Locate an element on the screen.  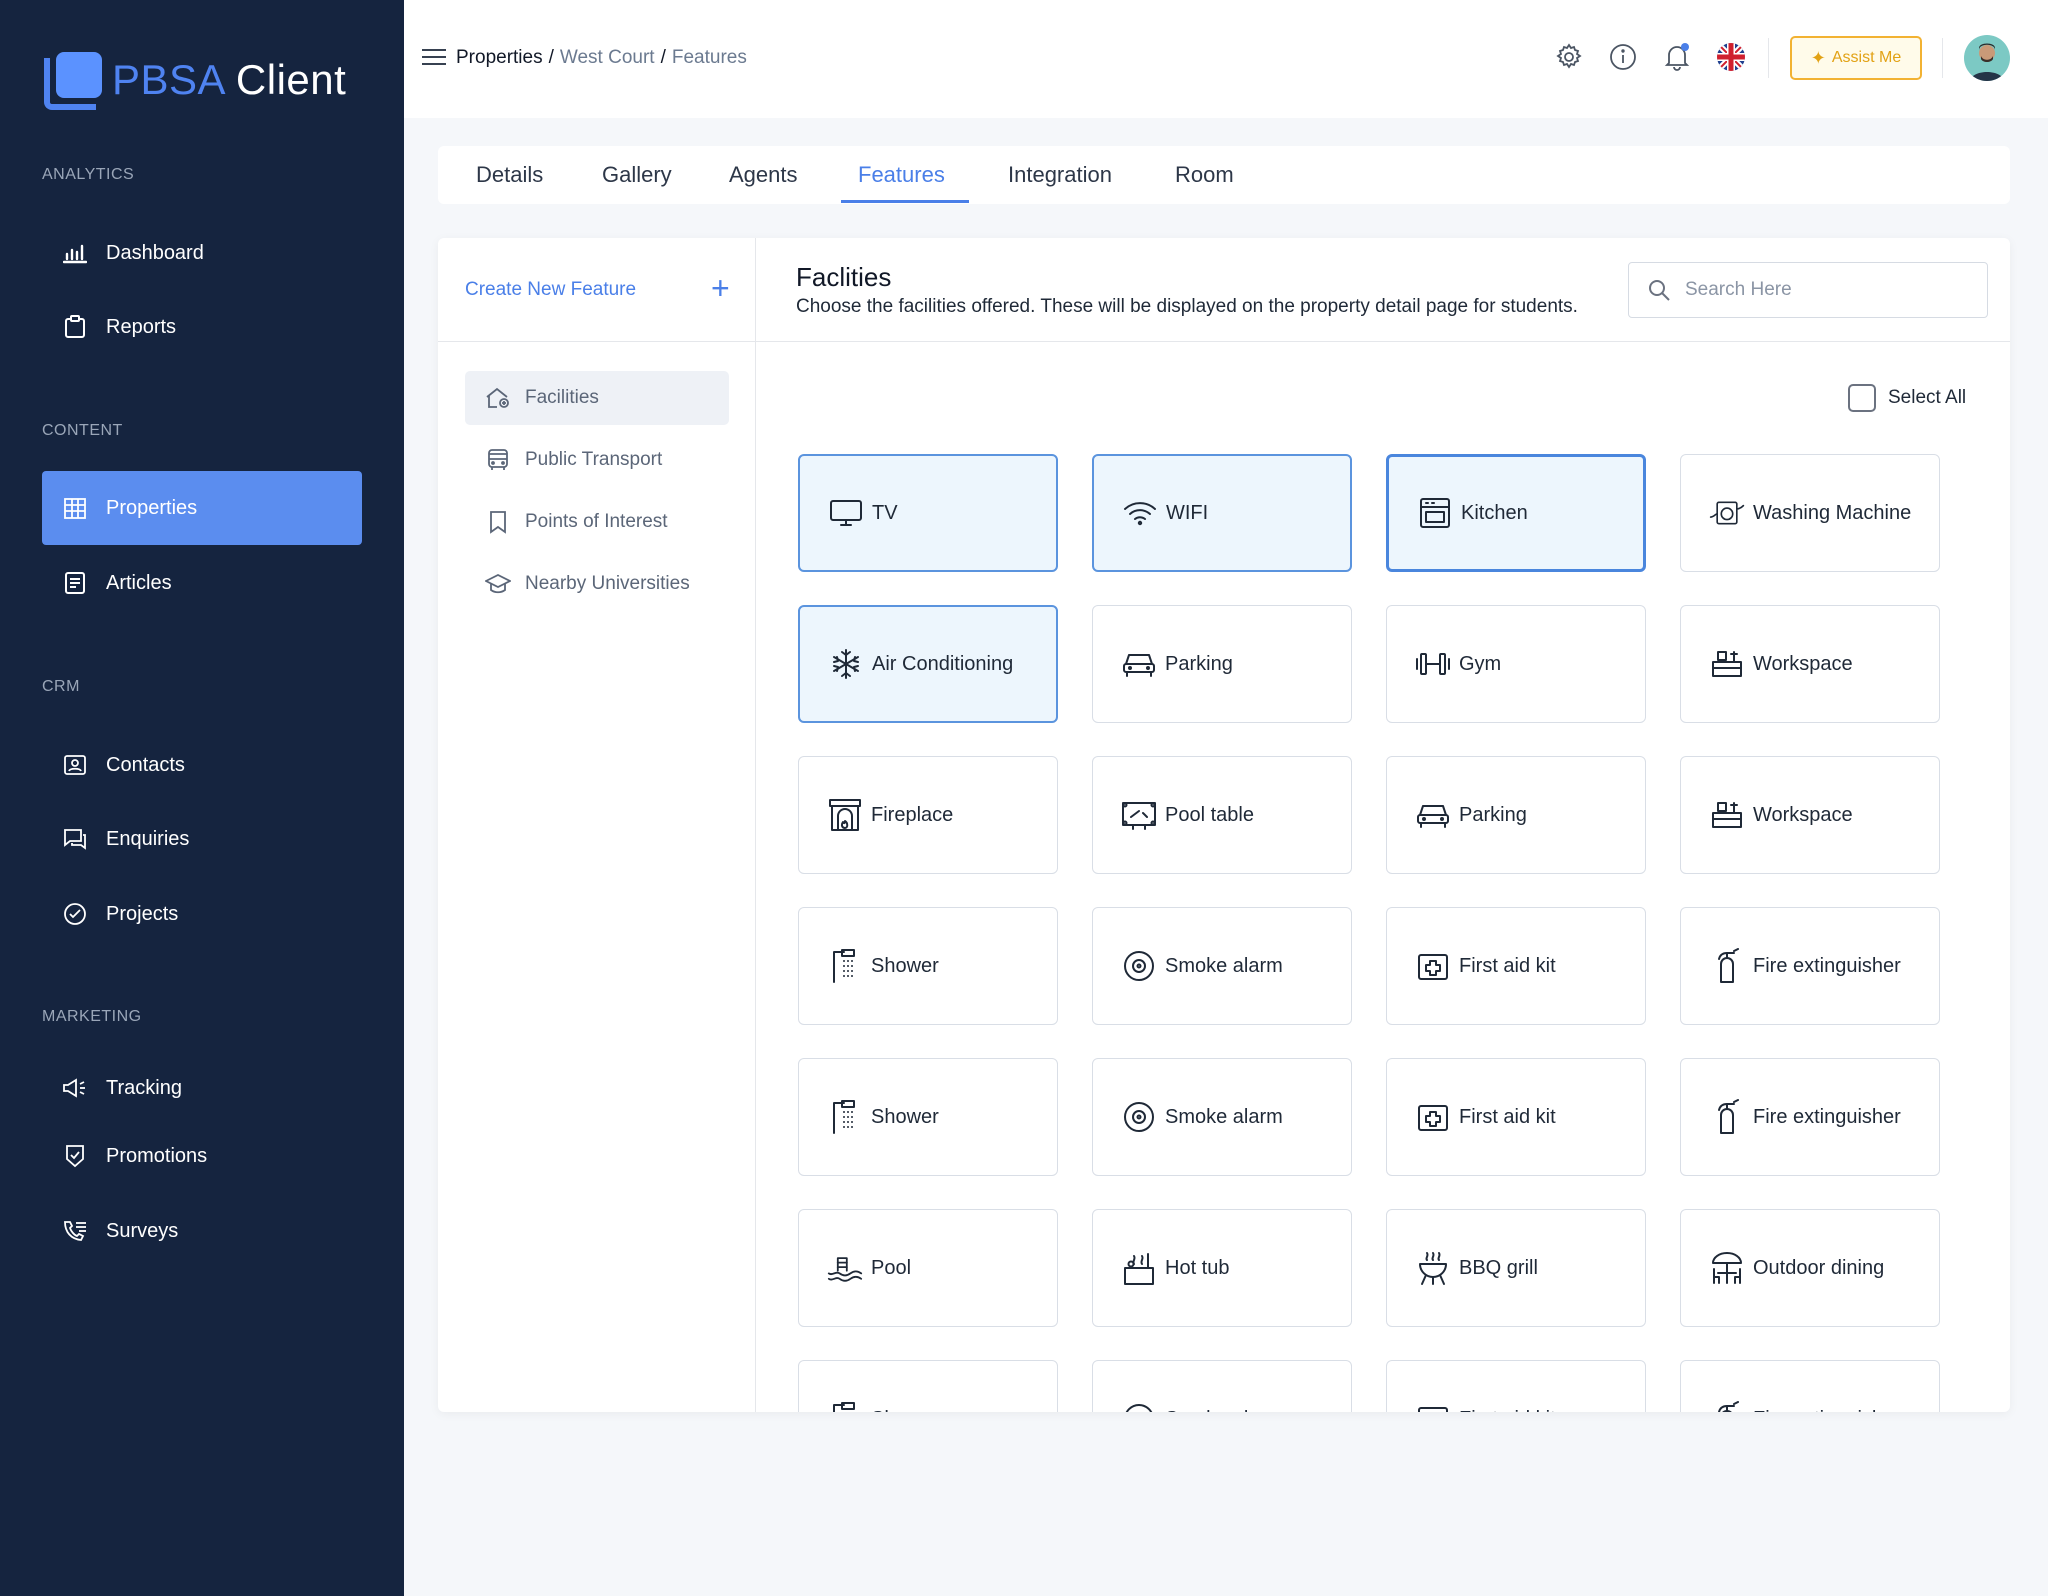
tab-details: Details is located at coordinates (509, 175).